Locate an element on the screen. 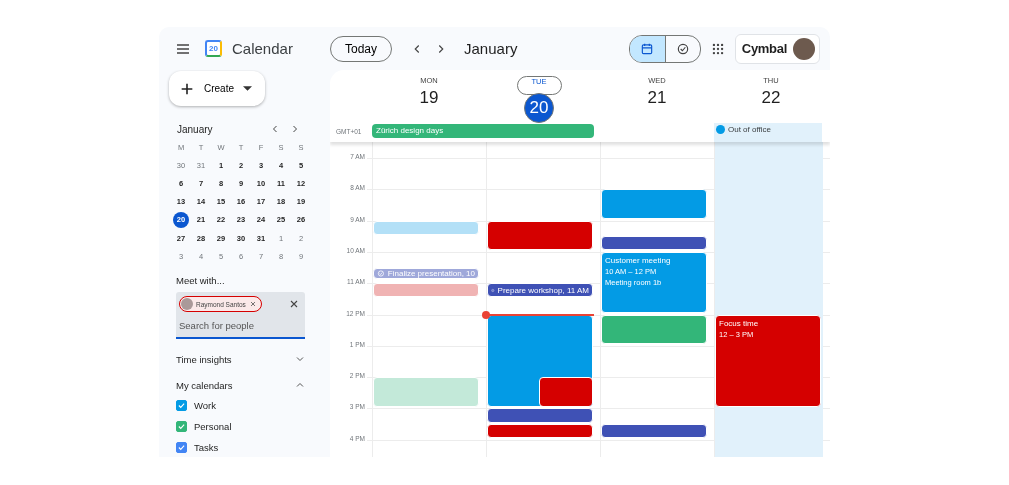 This screenshot has width=1009, height=485. task-icon is located at coordinates (381, 273).